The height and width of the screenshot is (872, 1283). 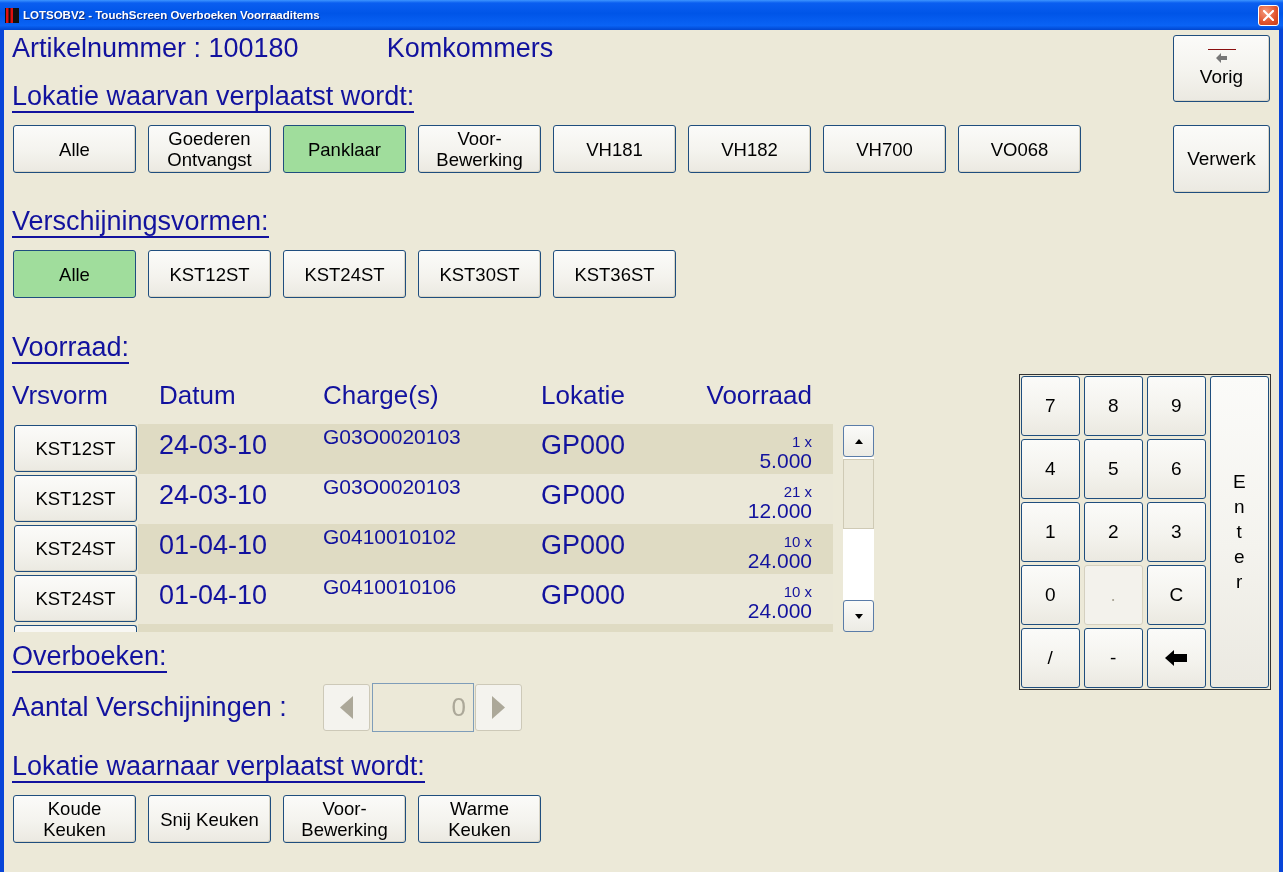 I want to click on close-button, so click(x=1268, y=15).